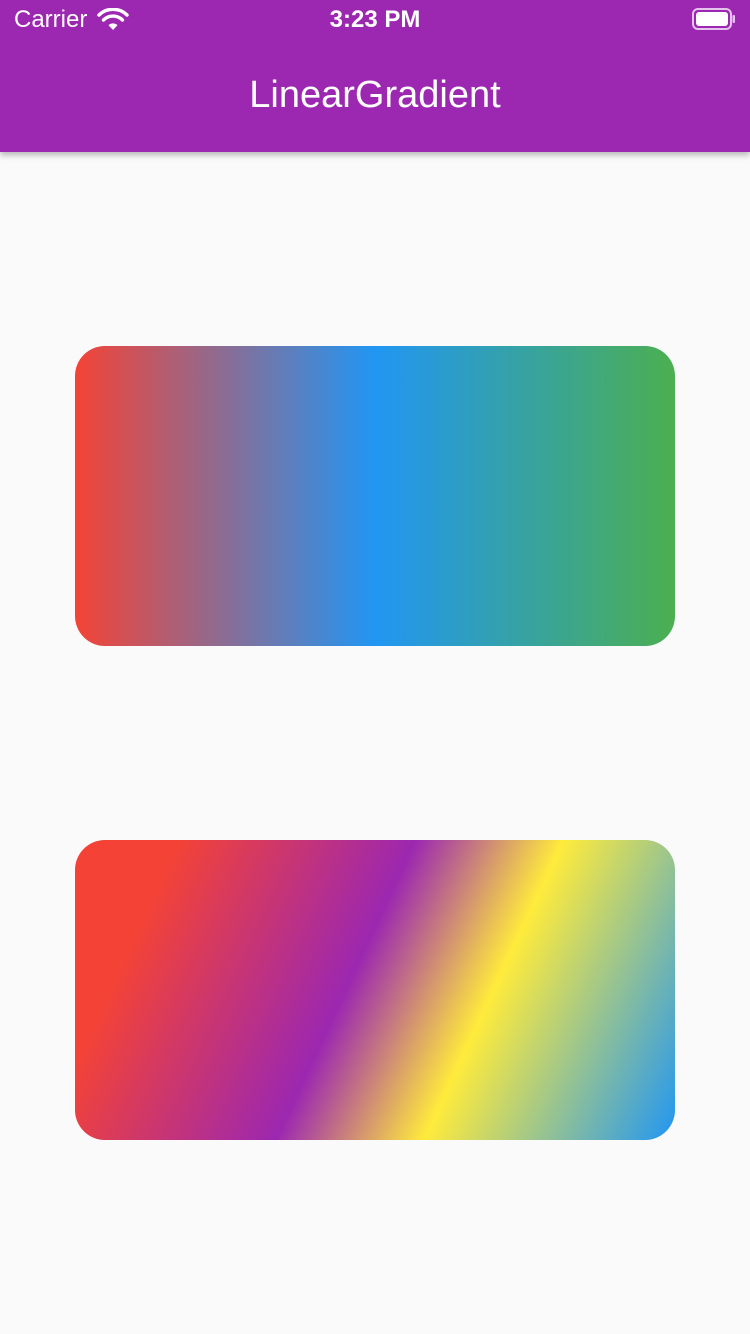  I want to click on status-time: 3:23 PM, so click(375, 19).